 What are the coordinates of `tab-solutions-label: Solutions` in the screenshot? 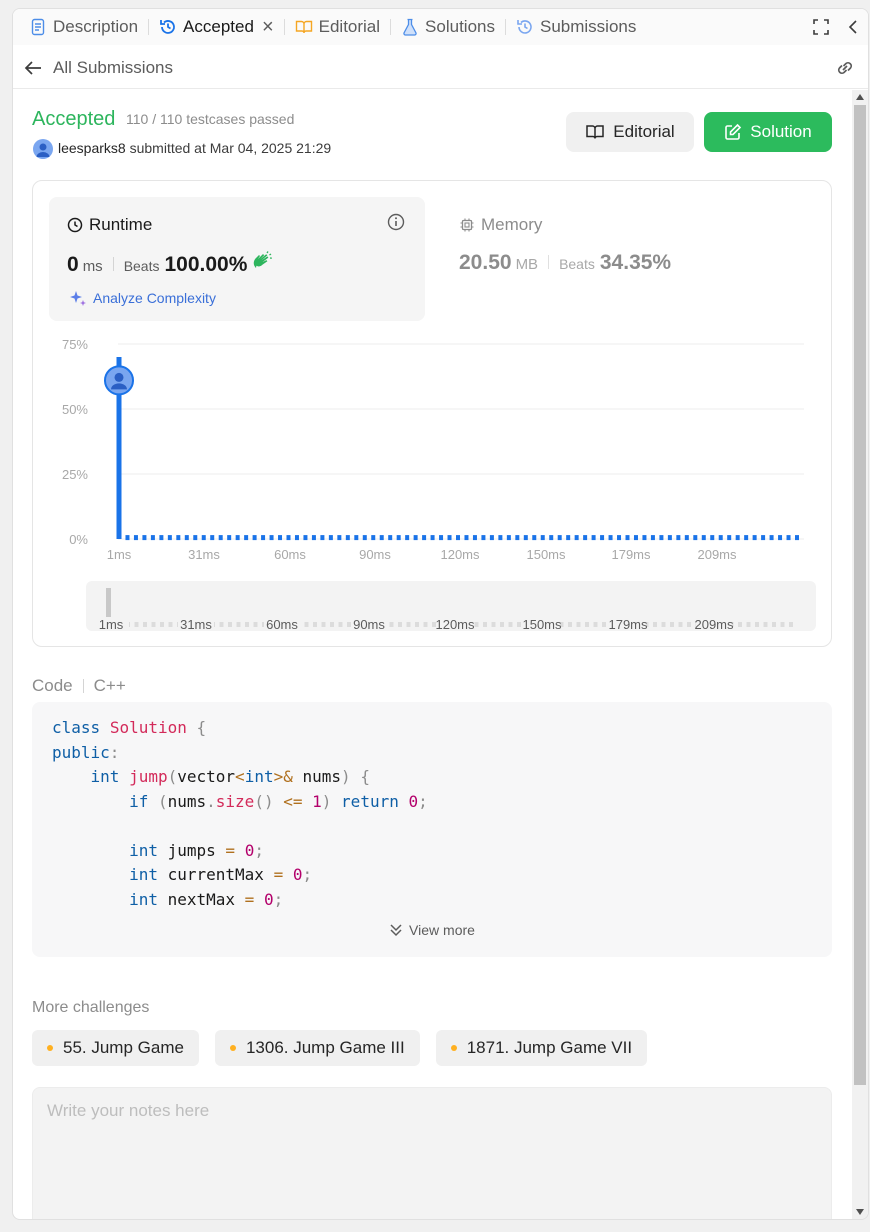 It's located at (460, 26).